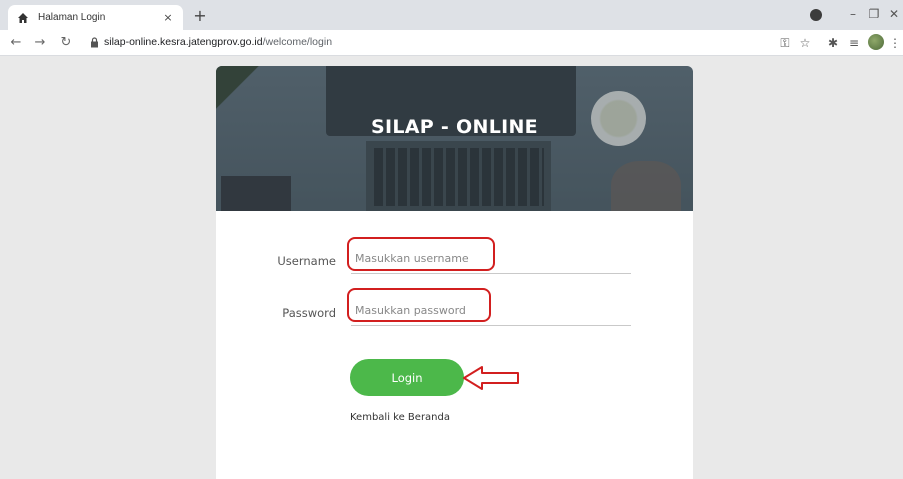 The width and height of the screenshot is (903, 479). I want to click on password-label: Password, so click(309, 313).